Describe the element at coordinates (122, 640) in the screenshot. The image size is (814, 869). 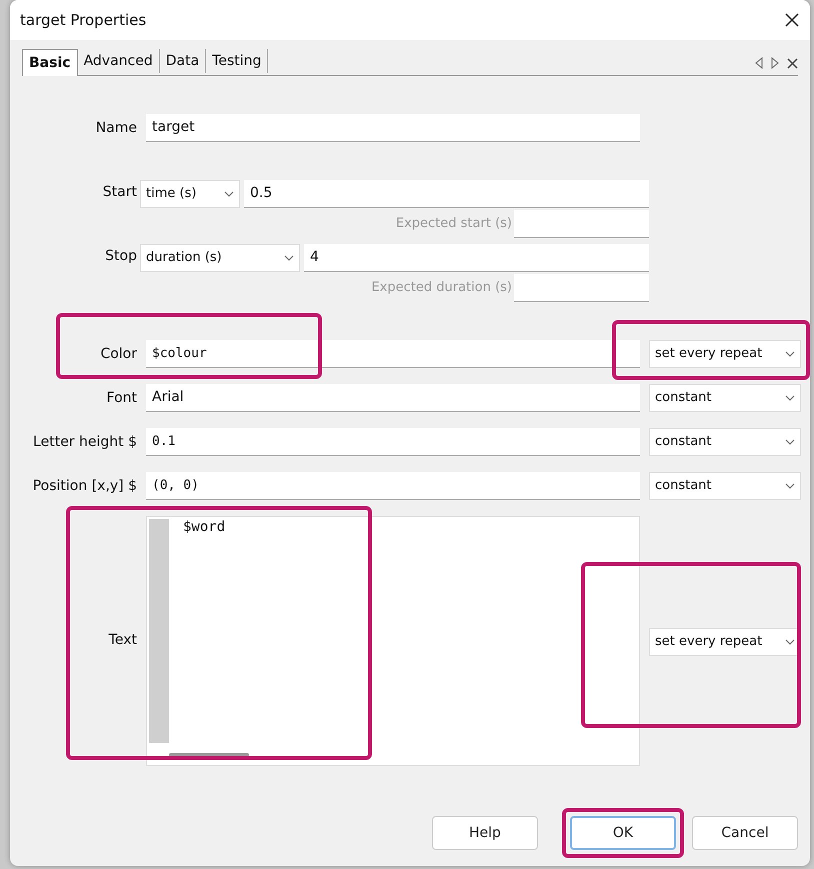
I see `field-label: Text` at that location.